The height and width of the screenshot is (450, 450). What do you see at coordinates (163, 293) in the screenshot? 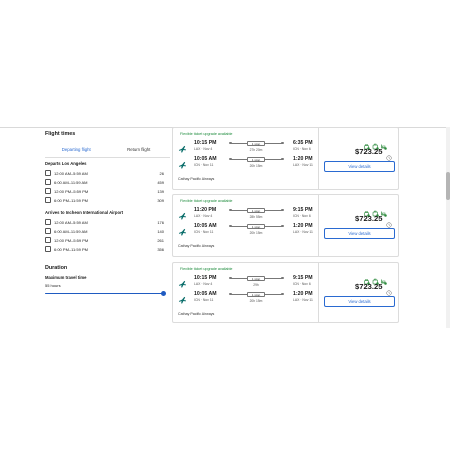
I see `duration-slider-handle` at bounding box center [163, 293].